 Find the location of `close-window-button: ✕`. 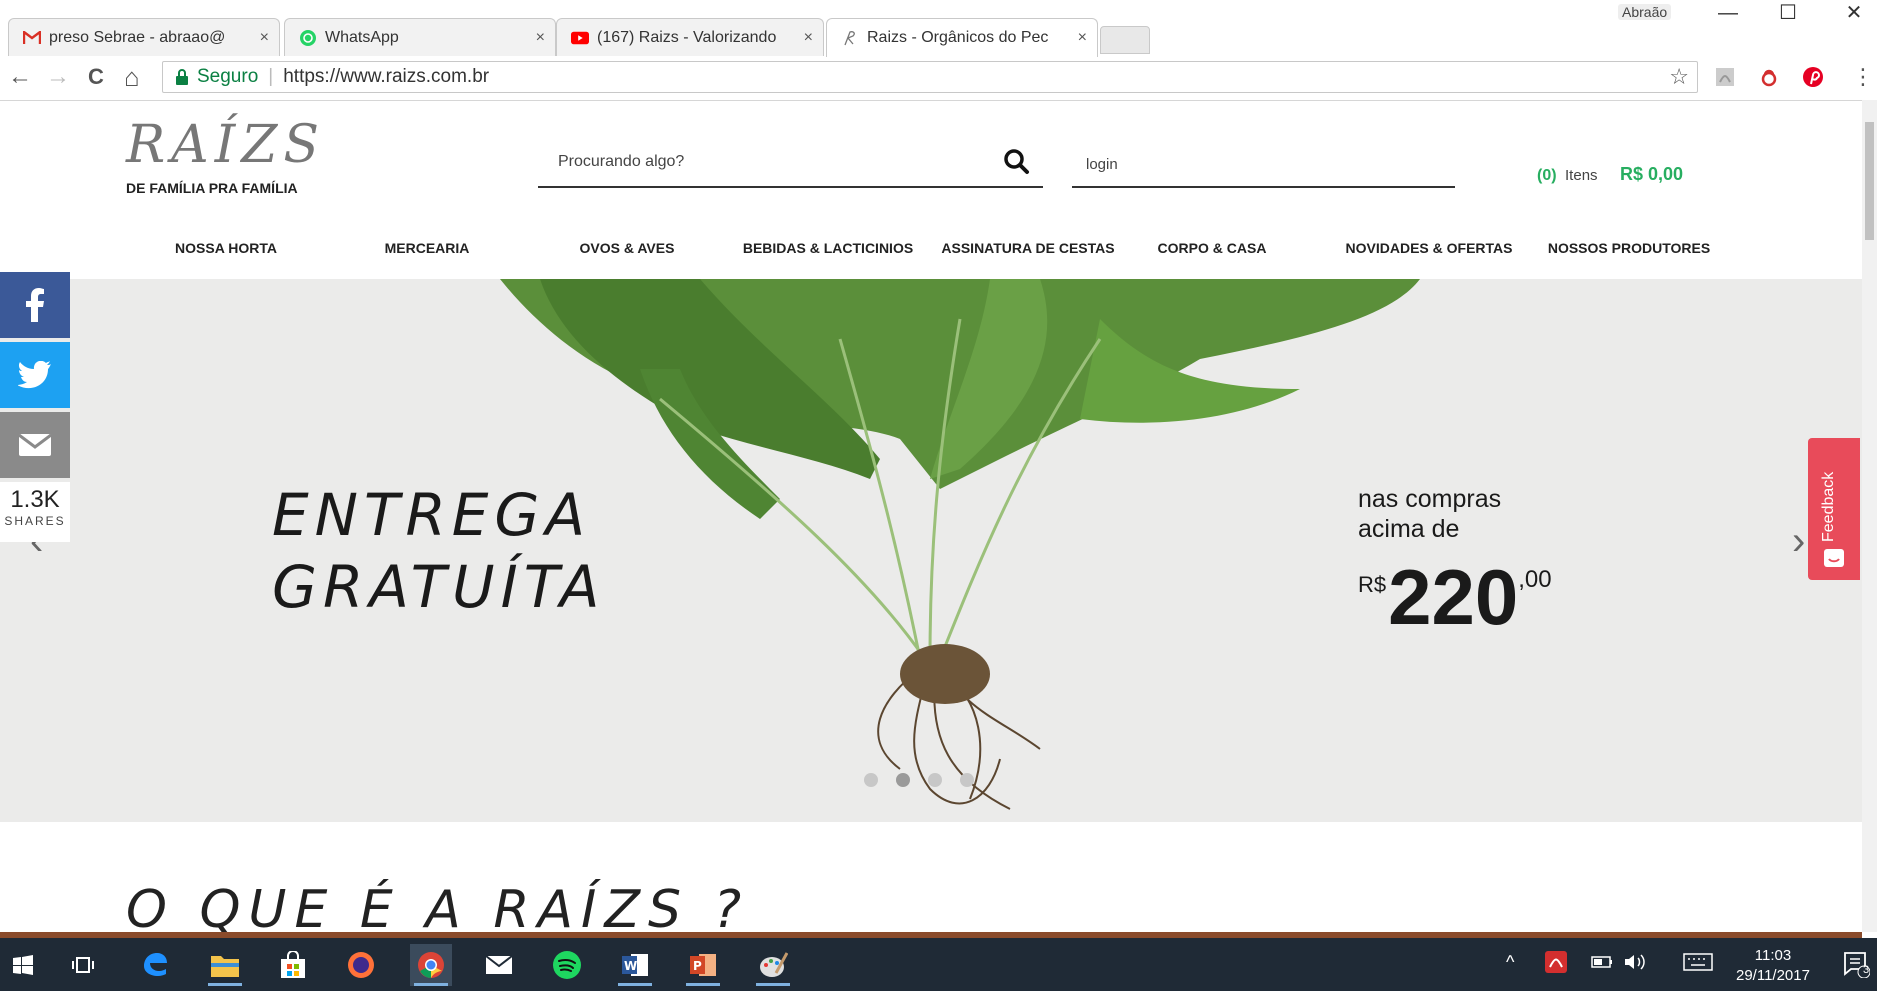

close-window-button: ✕ is located at coordinates (1854, 13).